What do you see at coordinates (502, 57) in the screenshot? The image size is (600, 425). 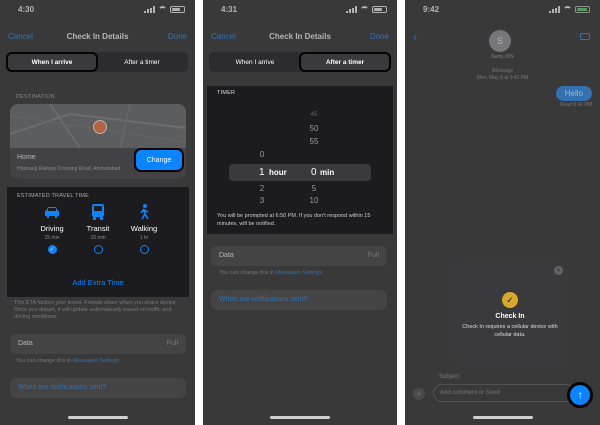 I see `contact-name: Sumi, iOS` at bounding box center [502, 57].